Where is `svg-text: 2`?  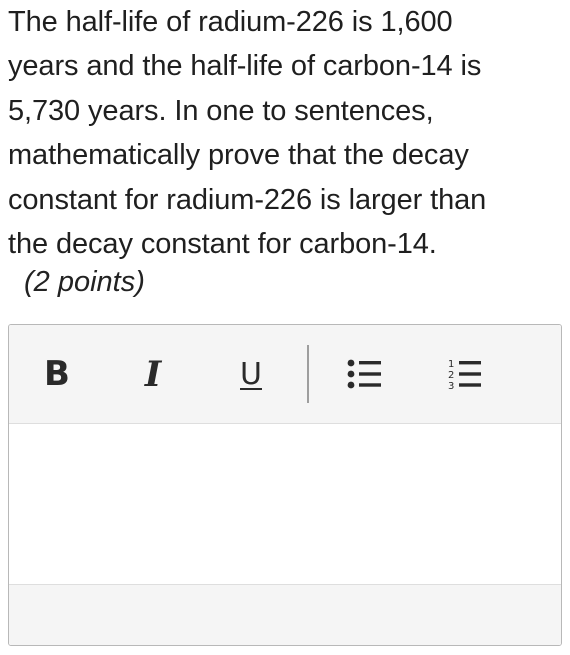
svg-text: 2 is located at coordinates (451, 375).